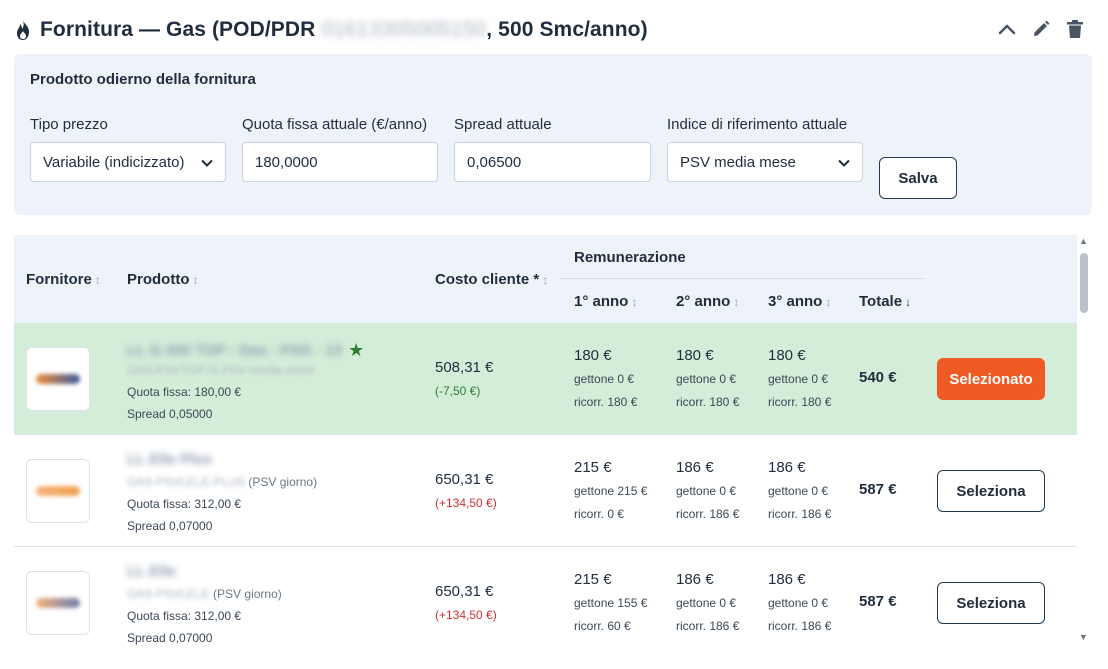 The image size is (1108, 669). I want to click on product-name-text: LL Elle, so click(151, 571).